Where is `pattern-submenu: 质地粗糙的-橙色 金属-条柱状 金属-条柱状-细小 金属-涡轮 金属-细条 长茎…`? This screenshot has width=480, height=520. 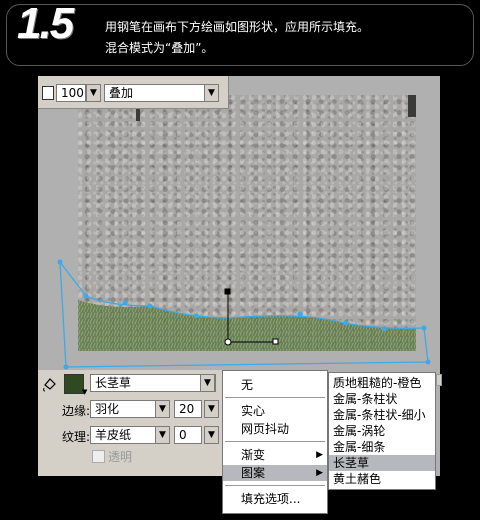 pattern-submenu: 质地粗糙的-橙色 金属-条柱状 金属-条柱状-细小 金属-涡轮 金属-细条 长茎… is located at coordinates (382, 431).